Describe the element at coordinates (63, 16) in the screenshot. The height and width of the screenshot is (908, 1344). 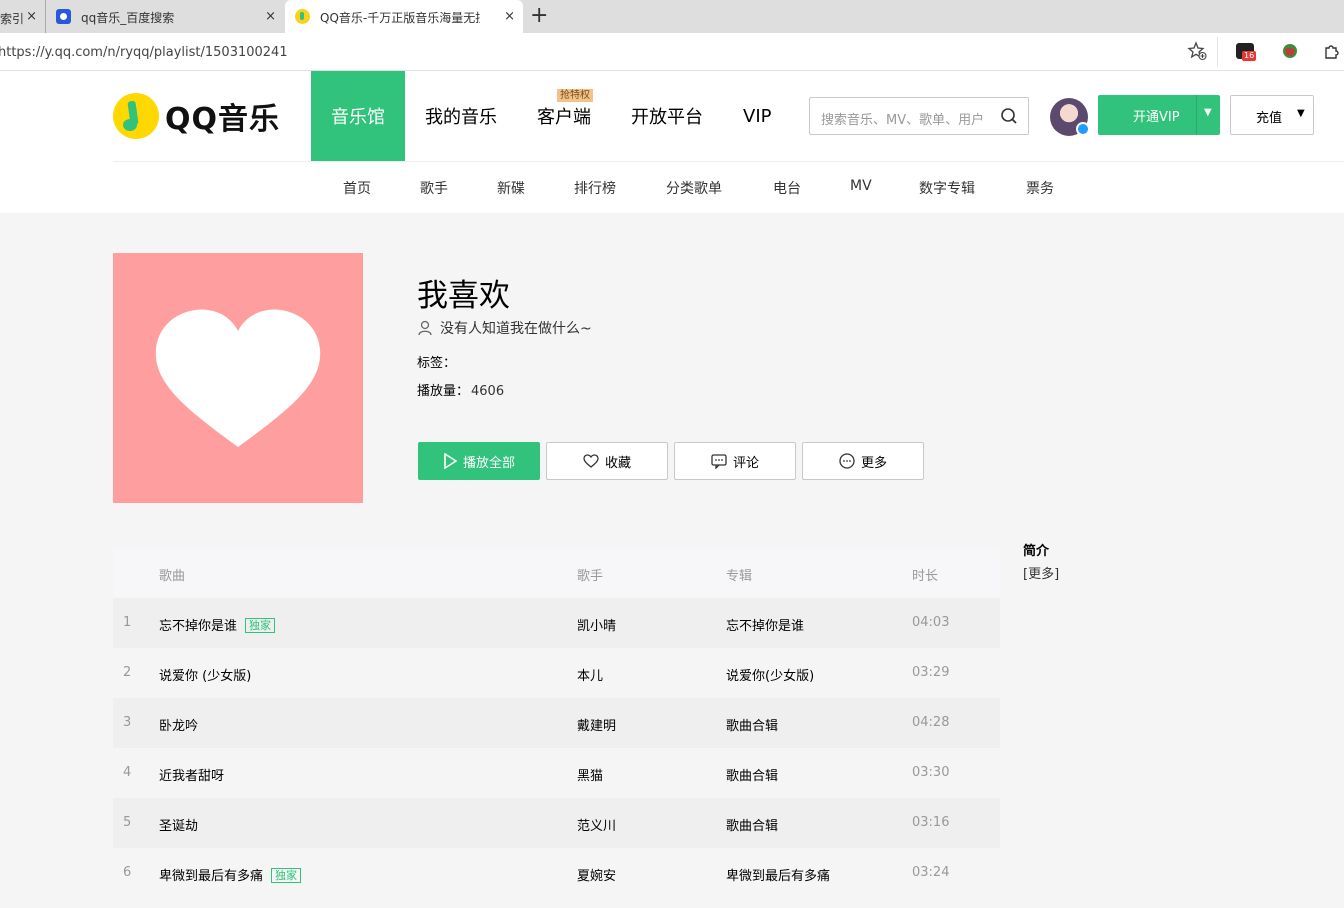
I see `baidu-favicon-icon` at that location.